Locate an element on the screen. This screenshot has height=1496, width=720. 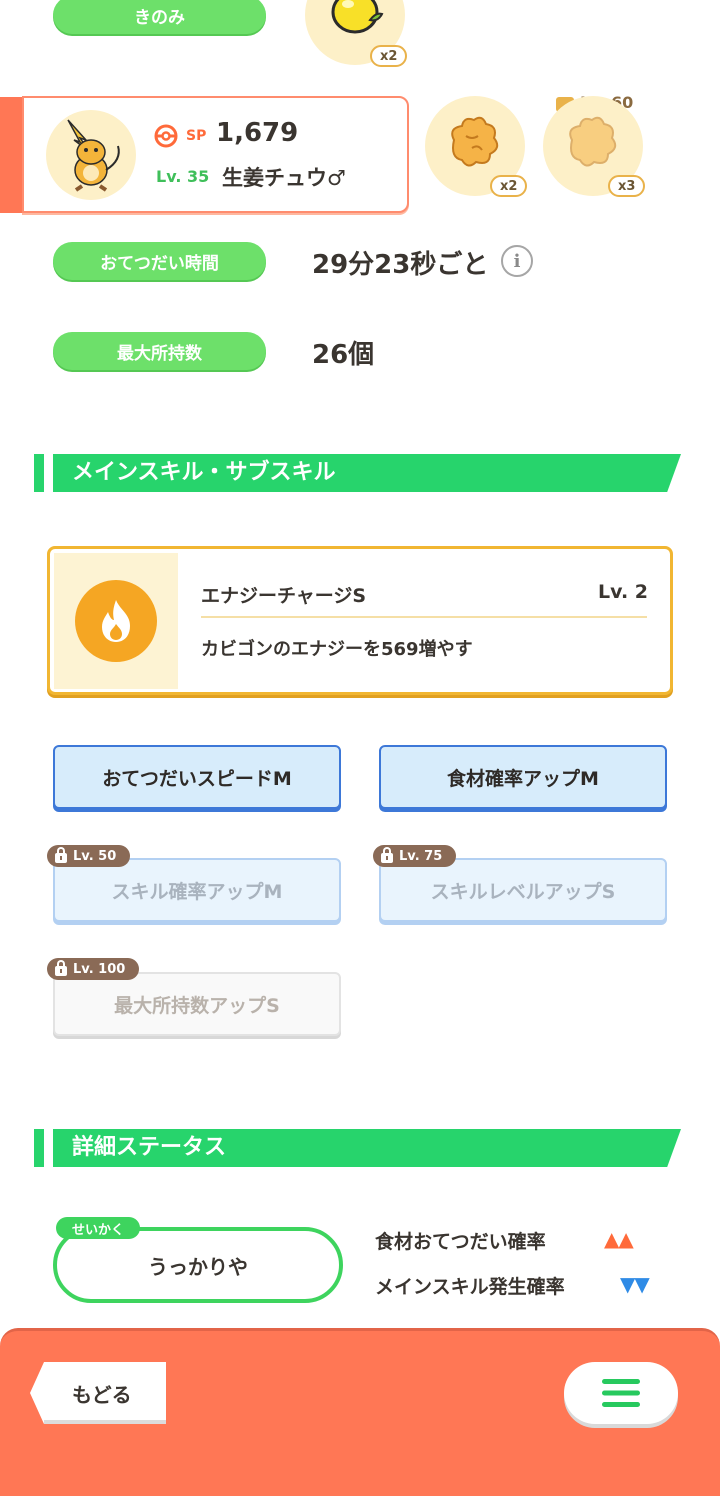
sp-value: 1,679 is located at coordinates (257, 133).